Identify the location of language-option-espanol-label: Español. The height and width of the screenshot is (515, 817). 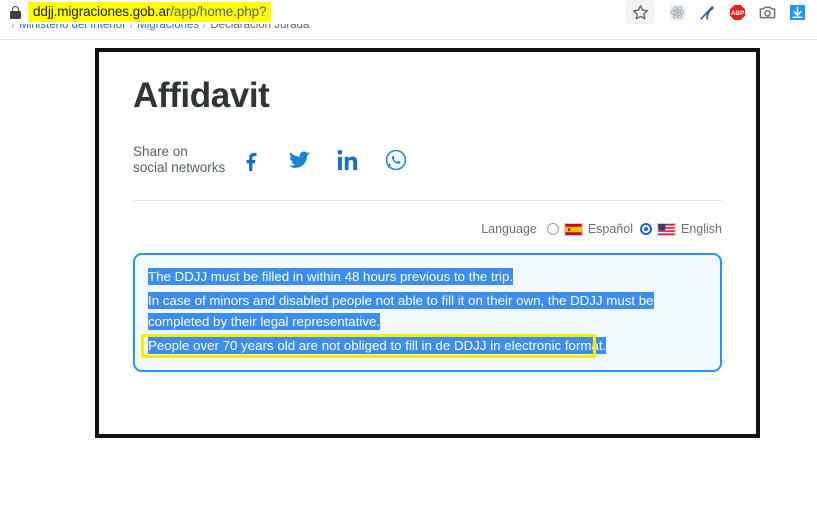
(610, 229).